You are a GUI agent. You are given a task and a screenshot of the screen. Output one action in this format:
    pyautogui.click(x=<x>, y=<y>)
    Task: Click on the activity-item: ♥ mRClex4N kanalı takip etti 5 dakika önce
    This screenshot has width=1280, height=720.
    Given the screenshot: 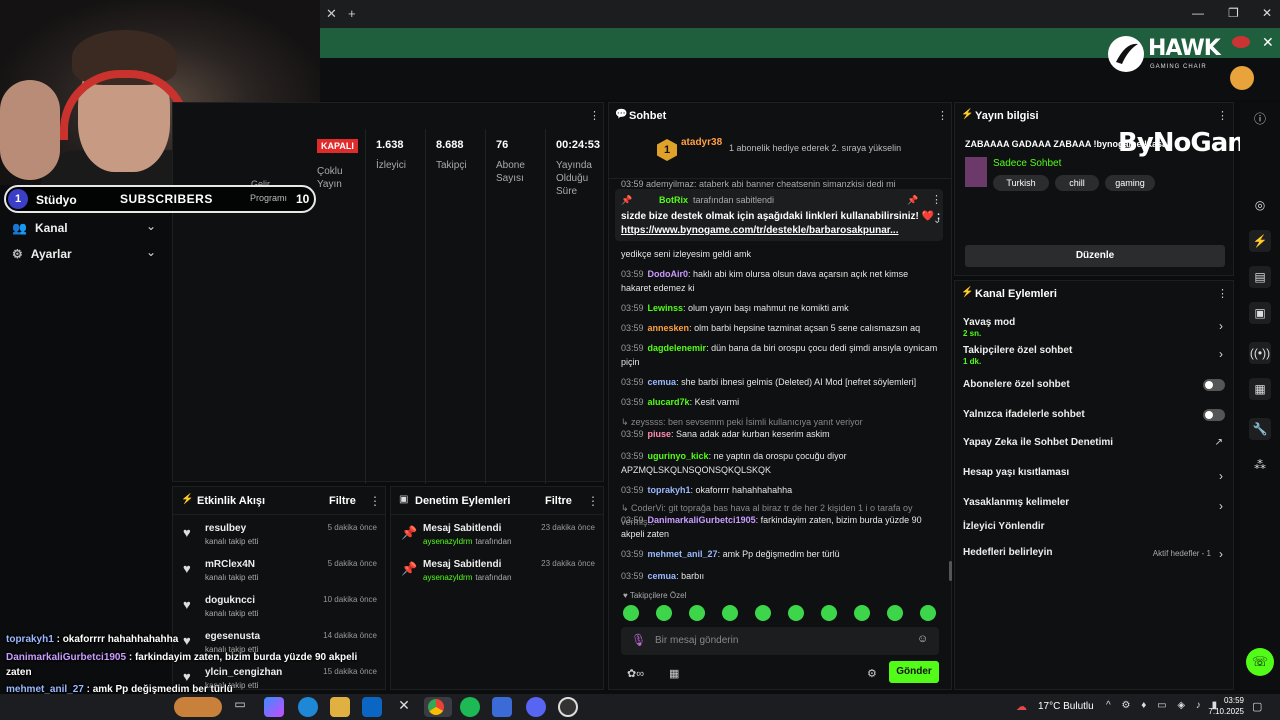 What is the action you would take?
    pyautogui.click(x=279, y=577)
    